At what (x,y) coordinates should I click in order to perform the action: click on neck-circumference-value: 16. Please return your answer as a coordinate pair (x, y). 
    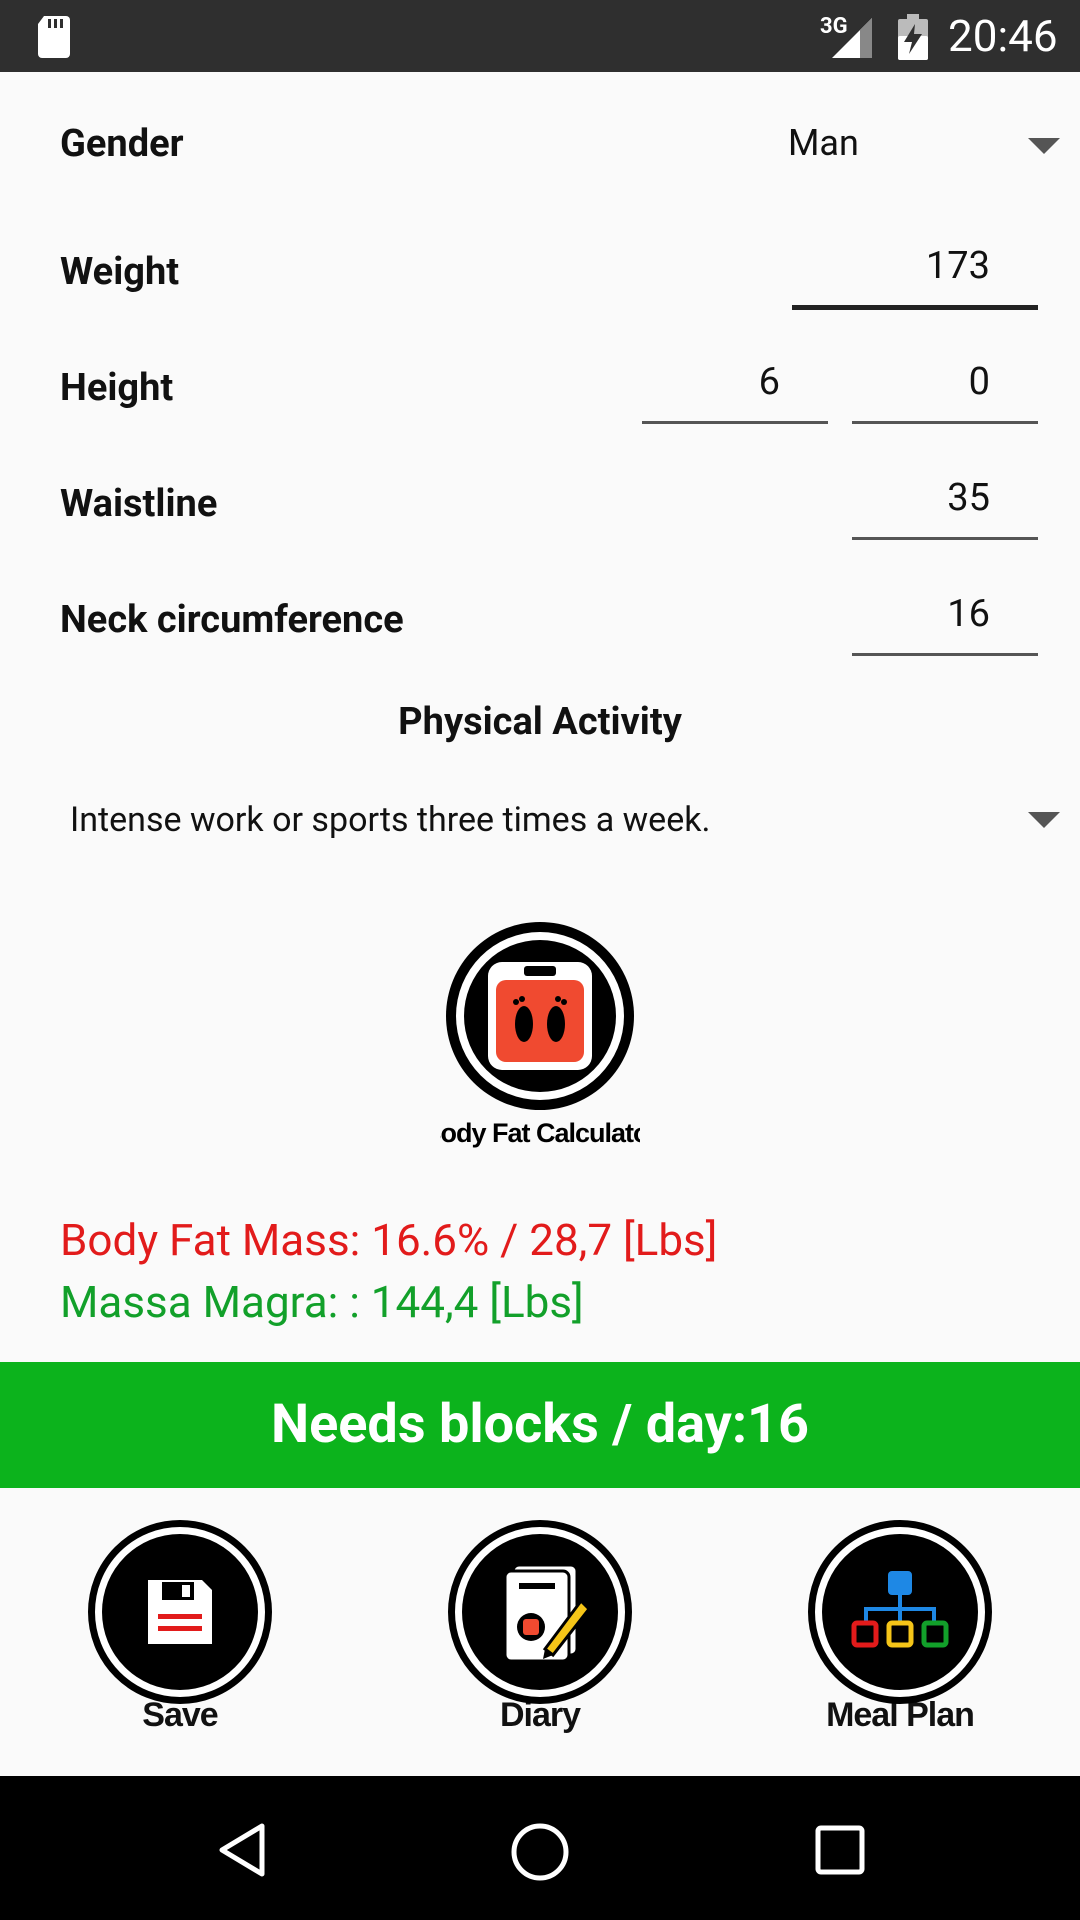
    Looking at the image, I should click on (968, 614).